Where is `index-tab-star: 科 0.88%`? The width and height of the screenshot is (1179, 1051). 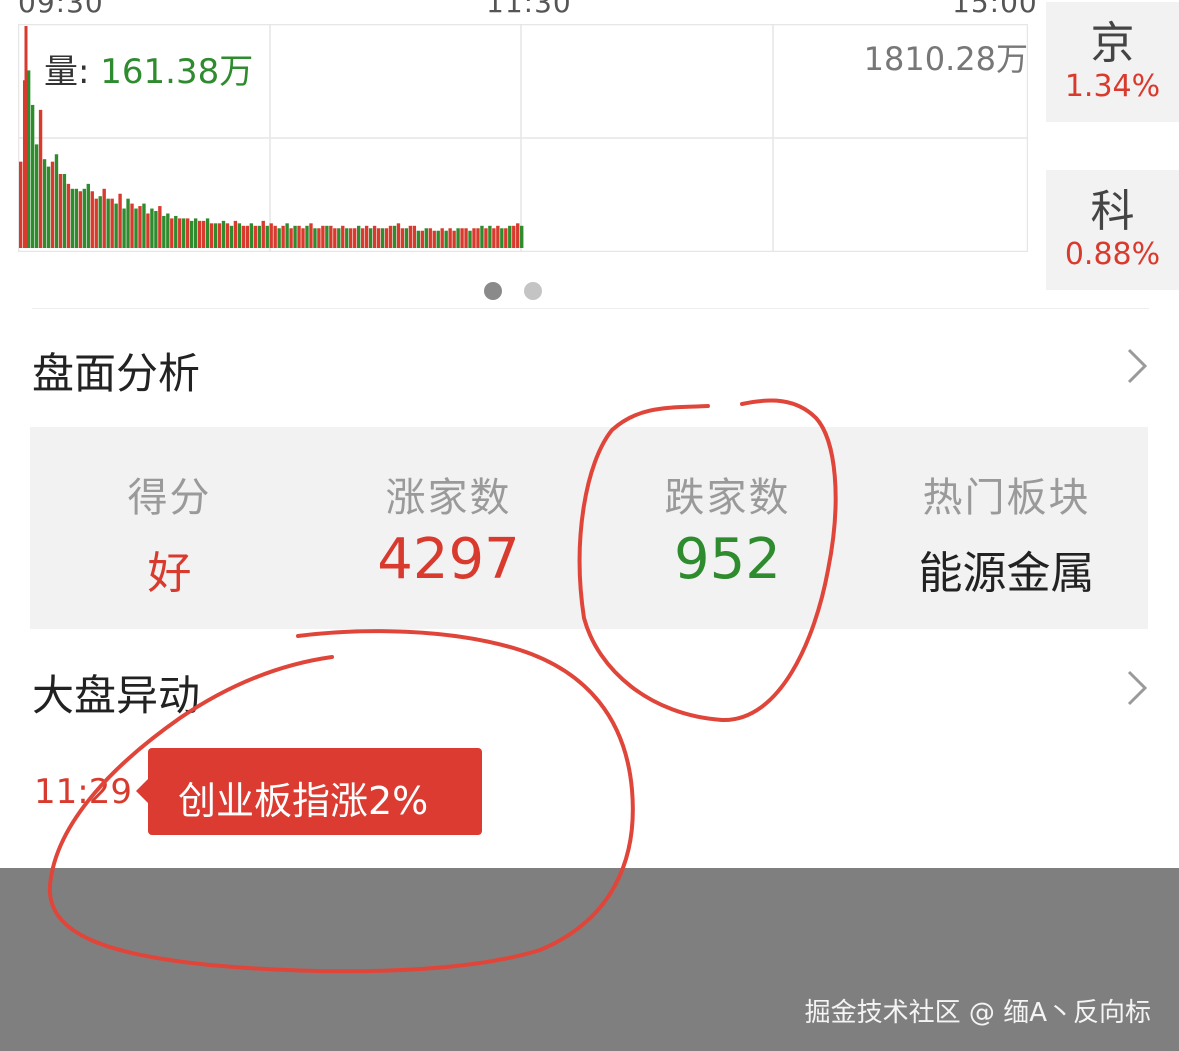 index-tab-star: 科 0.88% is located at coordinates (1112, 230).